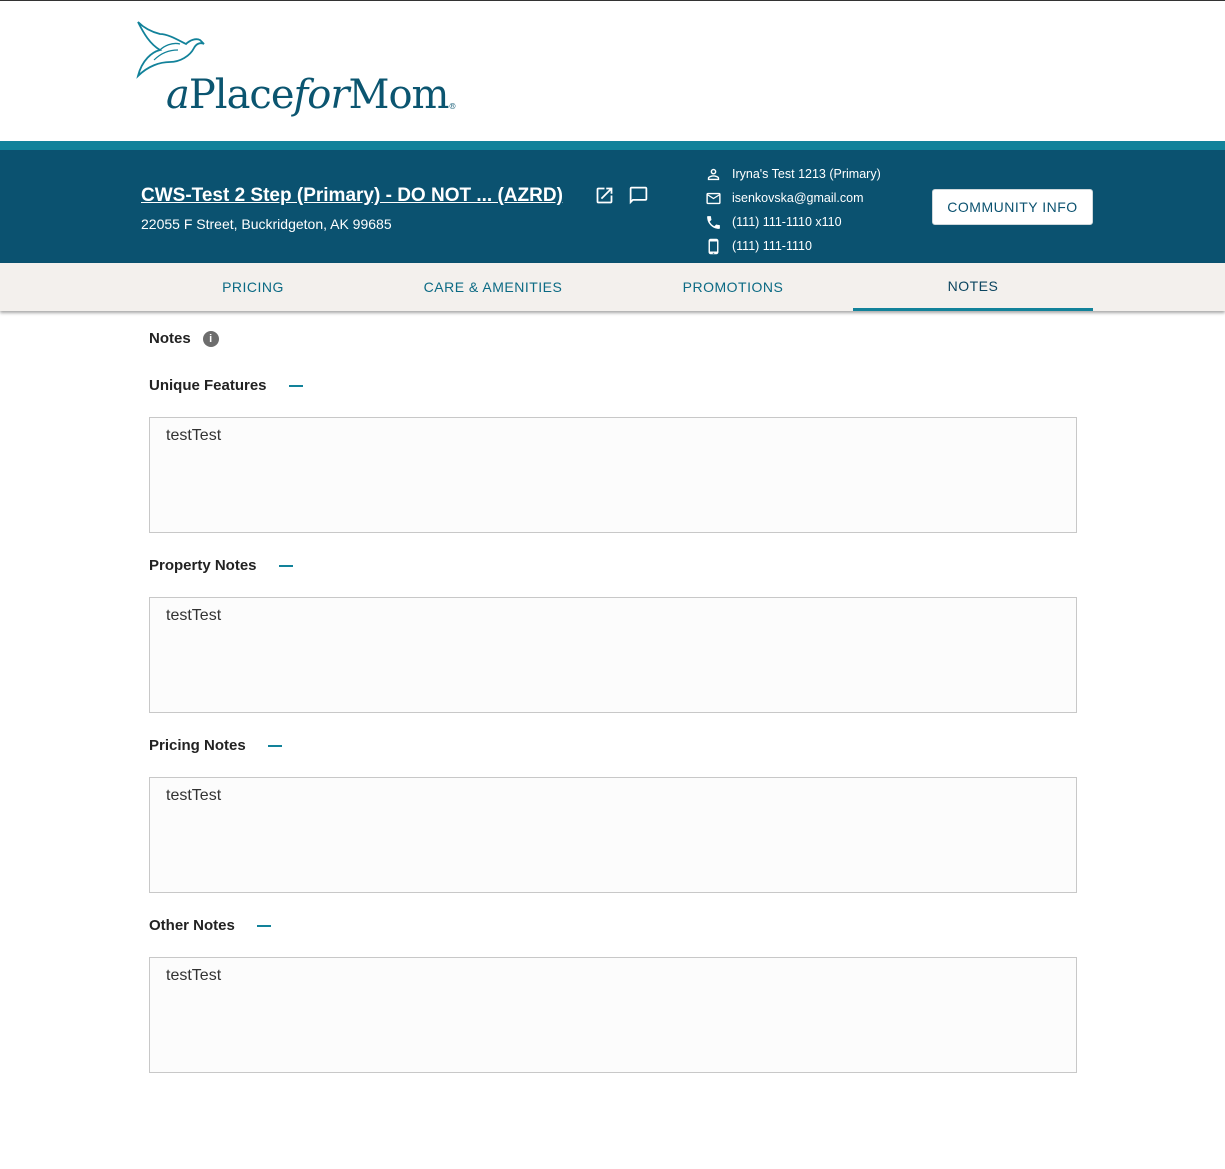 This screenshot has height=1169, width=1225. I want to click on tab-pricing: PRICING, so click(253, 287).